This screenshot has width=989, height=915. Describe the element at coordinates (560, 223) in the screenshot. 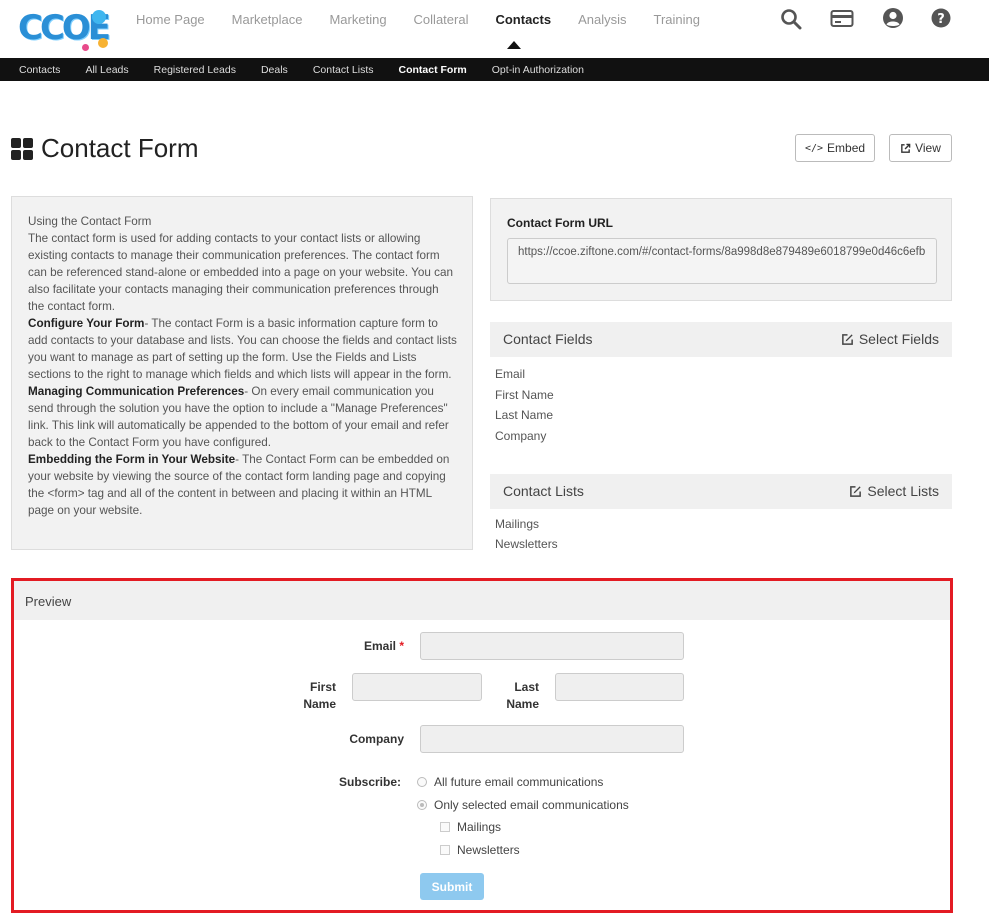

I see `url-label: Contact Form URL` at that location.